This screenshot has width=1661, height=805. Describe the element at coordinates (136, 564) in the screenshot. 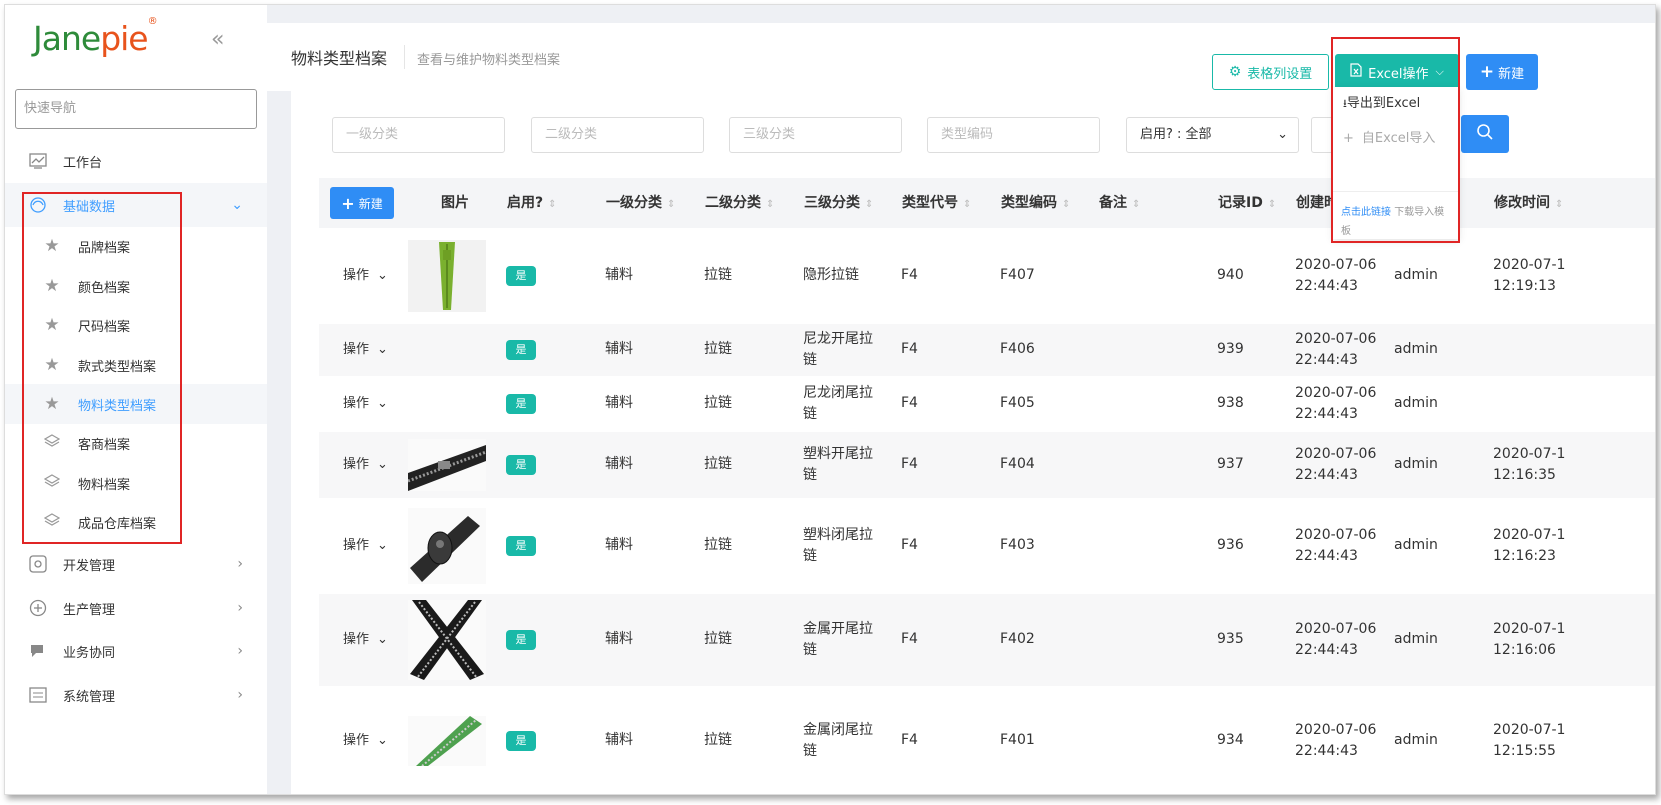

I see `sidebar-item-dev: 开发管理 ›` at that location.